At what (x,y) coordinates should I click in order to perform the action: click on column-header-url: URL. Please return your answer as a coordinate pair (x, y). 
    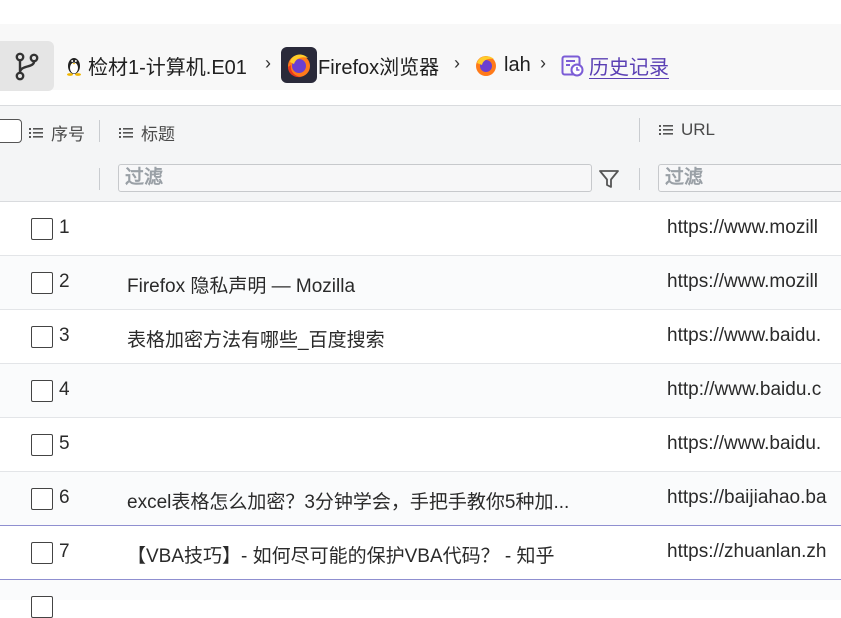
    Looking at the image, I should click on (687, 130).